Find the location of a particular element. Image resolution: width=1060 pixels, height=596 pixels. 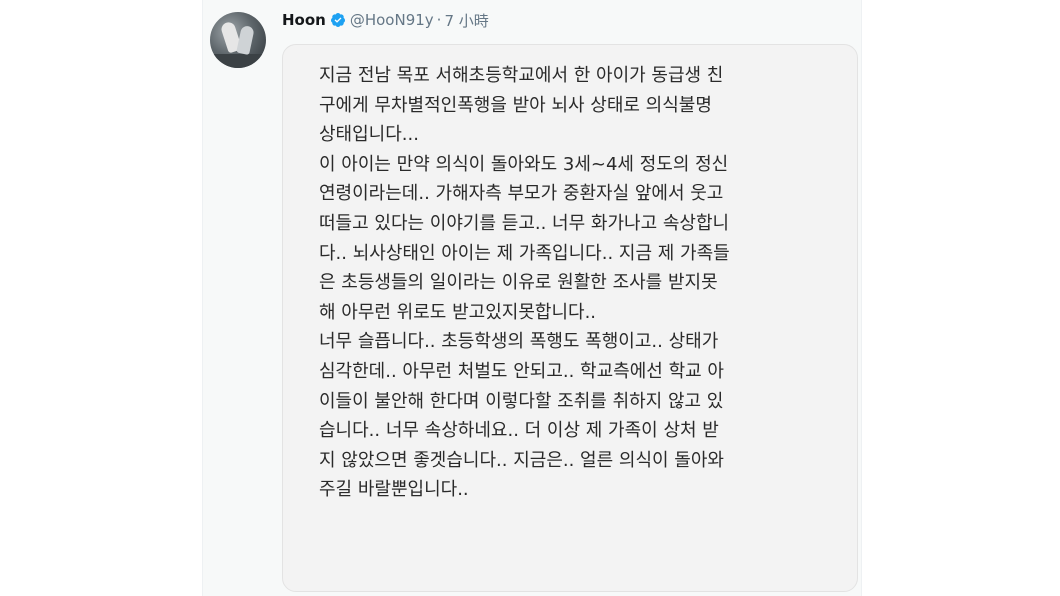

text-line: 이 아이는 만약 의식이 돌아와도 3세~4세 정도의 정신 is located at coordinates (524, 164).